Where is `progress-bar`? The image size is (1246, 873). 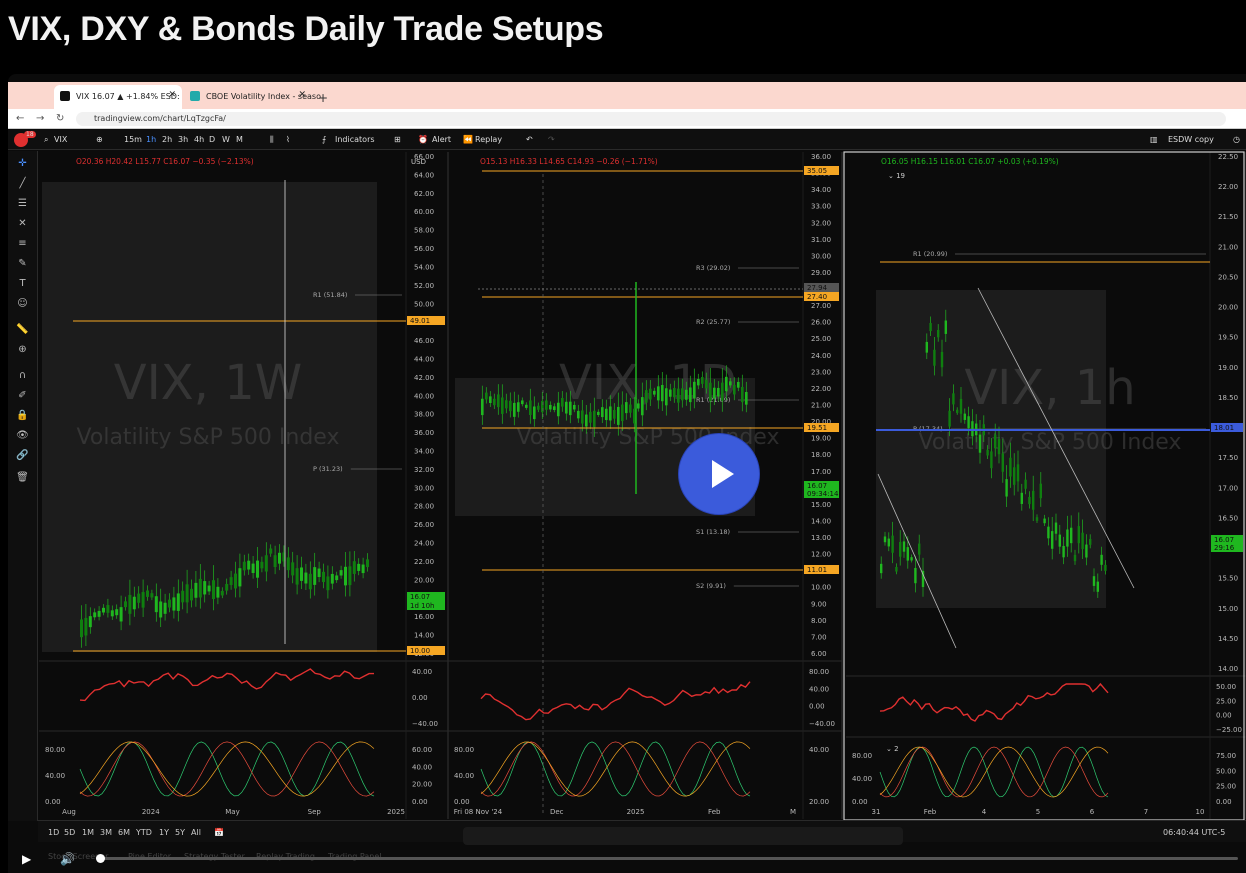
progress-bar is located at coordinates (668, 858).